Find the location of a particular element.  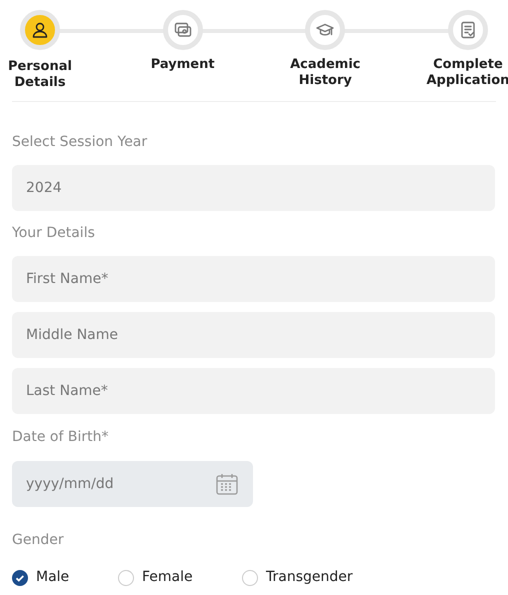

radio-option: Male is located at coordinates (65, 577).